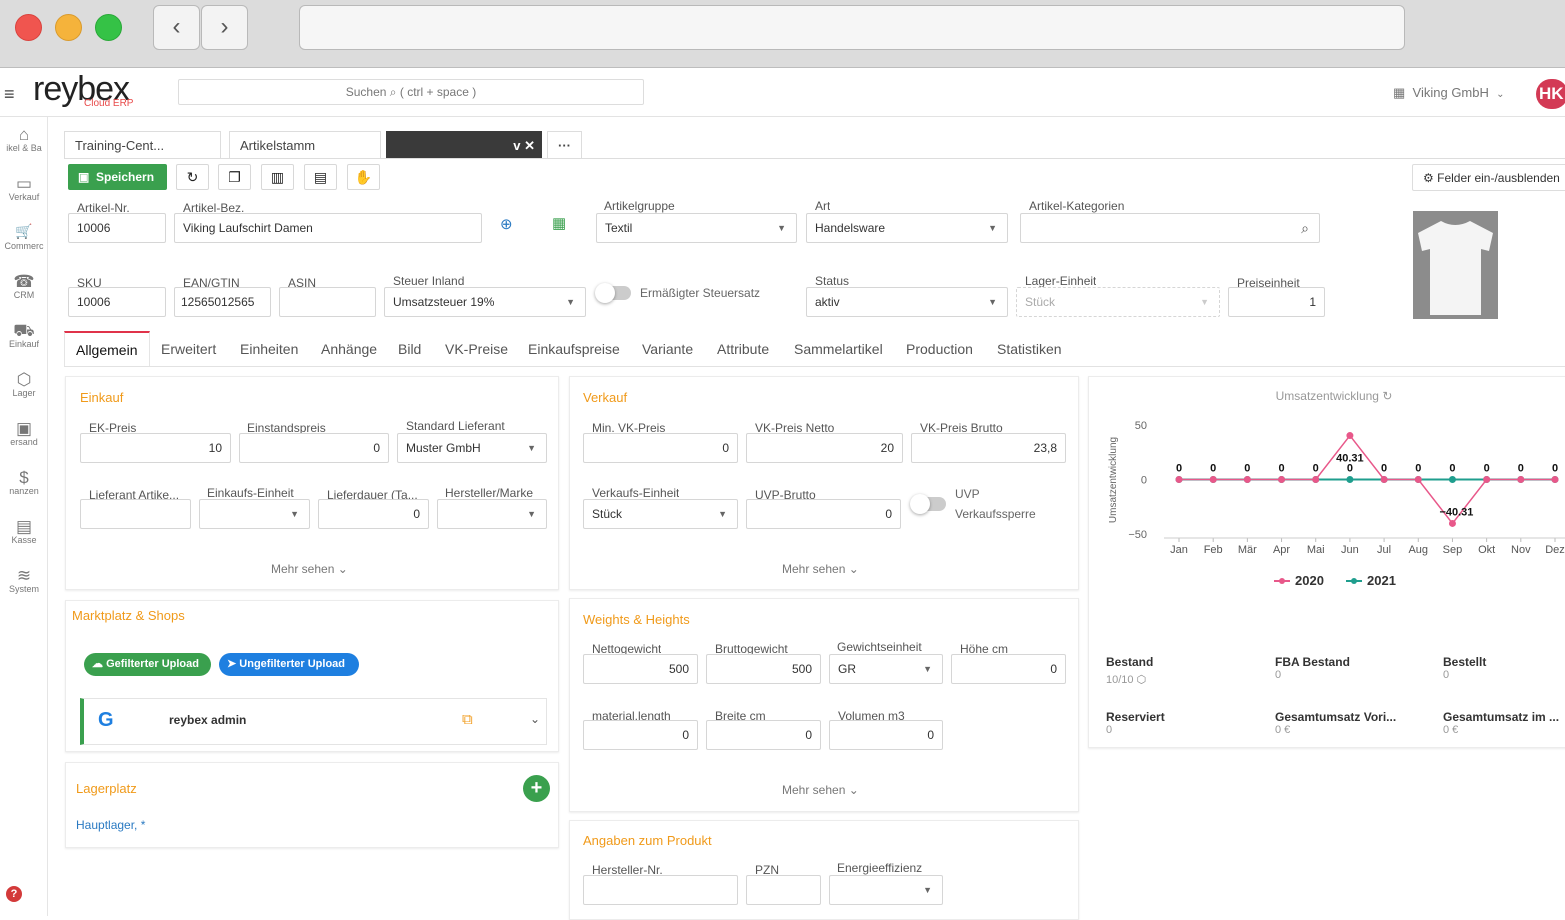 The width and height of the screenshot is (1565, 920). What do you see at coordinates (224, 27) in the screenshot?
I see `forward-button: ›` at bounding box center [224, 27].